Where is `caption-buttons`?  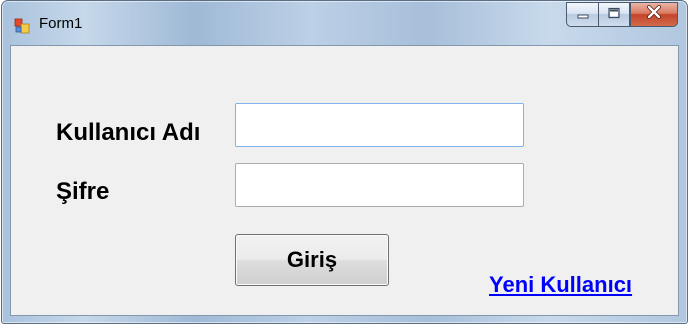 caption-buttons is located at coordinates (622, 15).